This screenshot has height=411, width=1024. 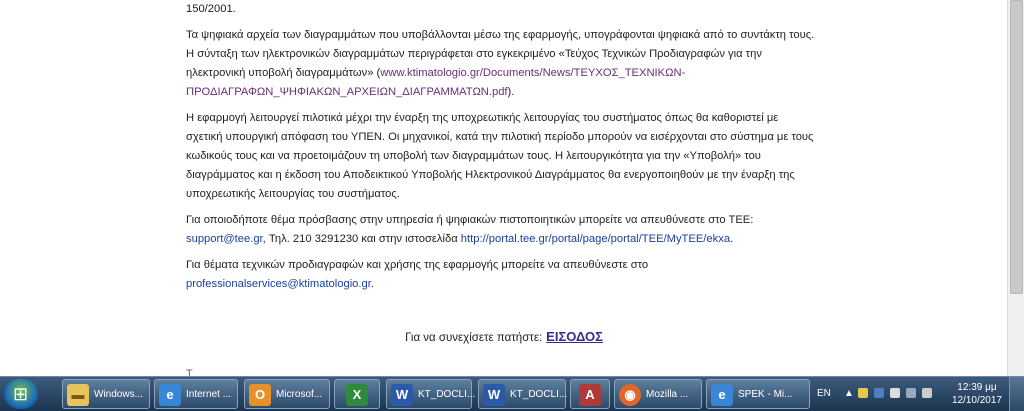 What do you see at coordinates (919, 394) in the screenshot?
I see `system-tray: EN ▲ 12:39 μμ 12/10/2017` at bounding box center [919, 394].